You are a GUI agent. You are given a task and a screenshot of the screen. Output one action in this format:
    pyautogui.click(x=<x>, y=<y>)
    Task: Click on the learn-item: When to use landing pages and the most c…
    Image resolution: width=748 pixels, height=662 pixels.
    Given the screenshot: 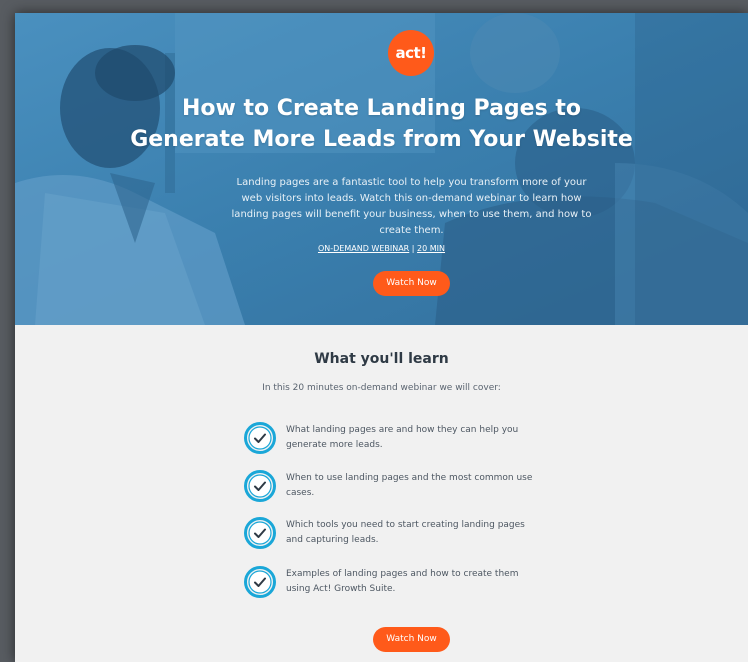 What is the action you would take?
    pyautogui.click(x=394, y=488)
    